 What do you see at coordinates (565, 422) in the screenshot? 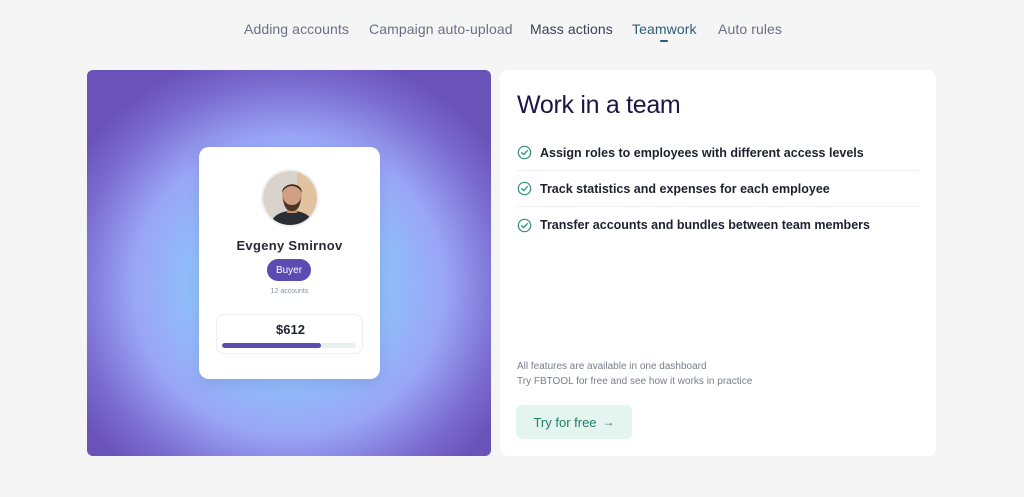
I see `cta-label: Try for free` at bounding box center [565, 422].